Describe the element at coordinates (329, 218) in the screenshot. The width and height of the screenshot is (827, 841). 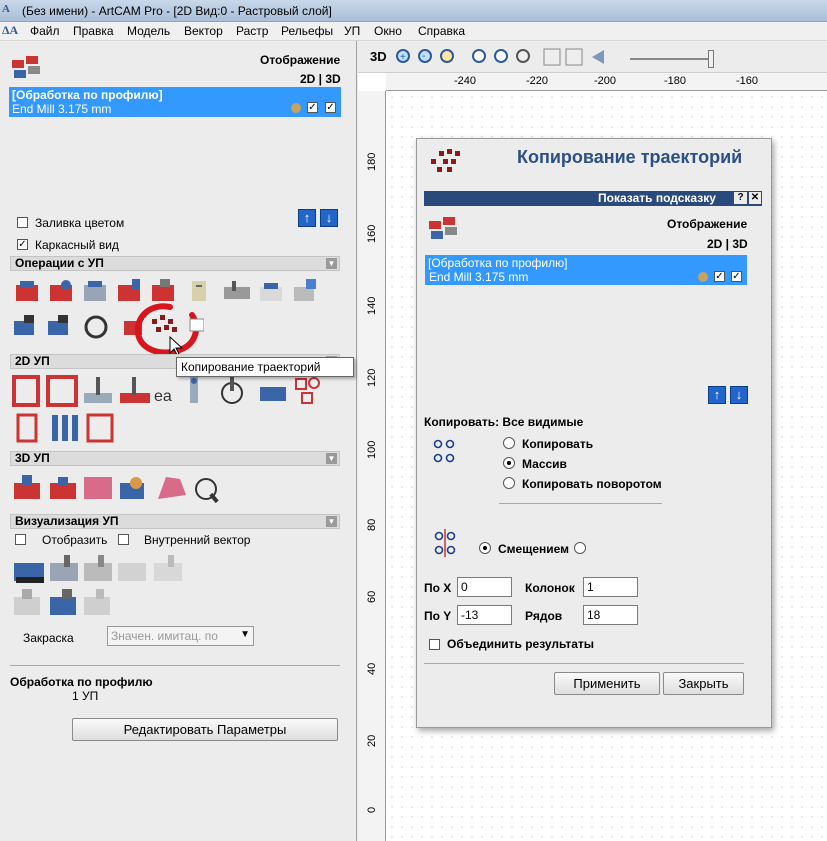
I see `move-down-button: ↓` at that location.